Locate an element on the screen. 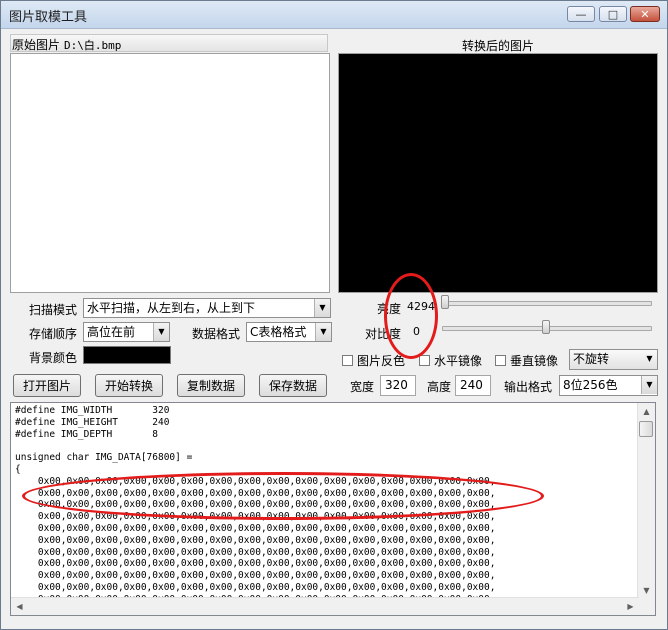 This screenshot has width=668, height=630. height-label: 高度 is located at coordinates (439, 387).